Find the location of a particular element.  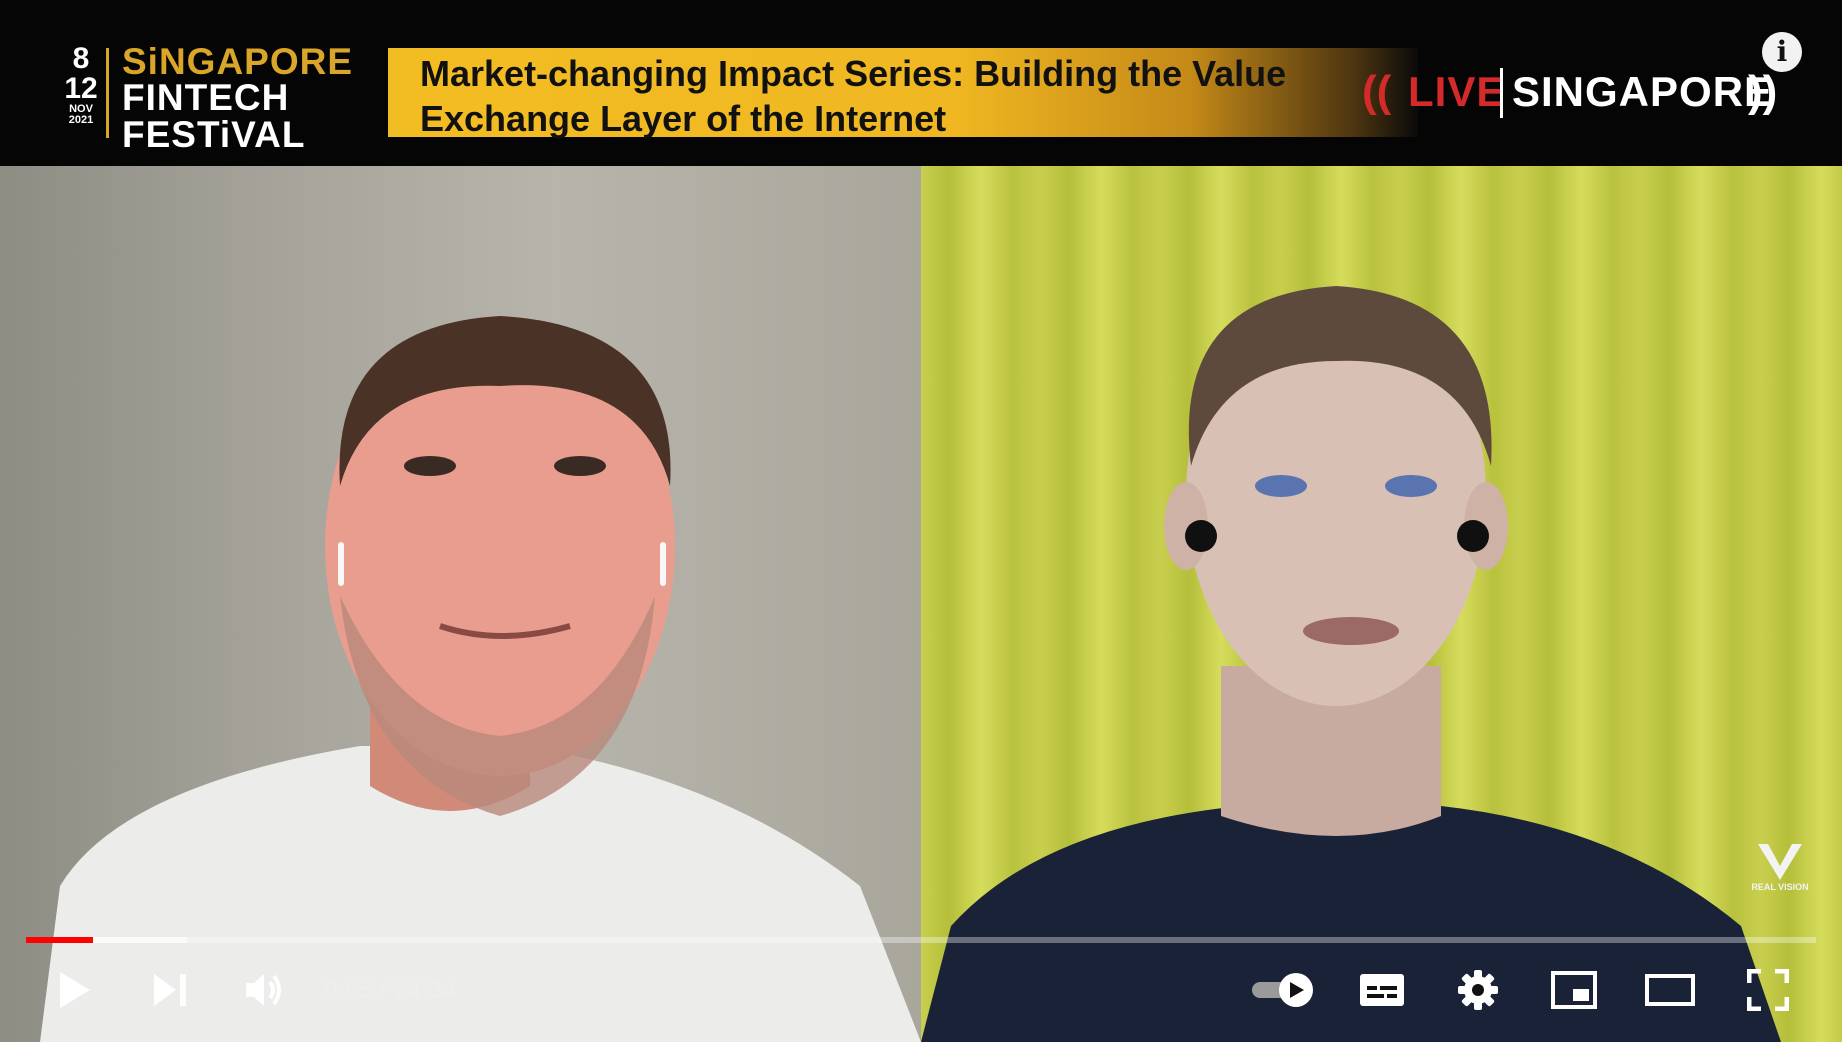

real-vision-logo-icon is located at coordinates (1780, 862).